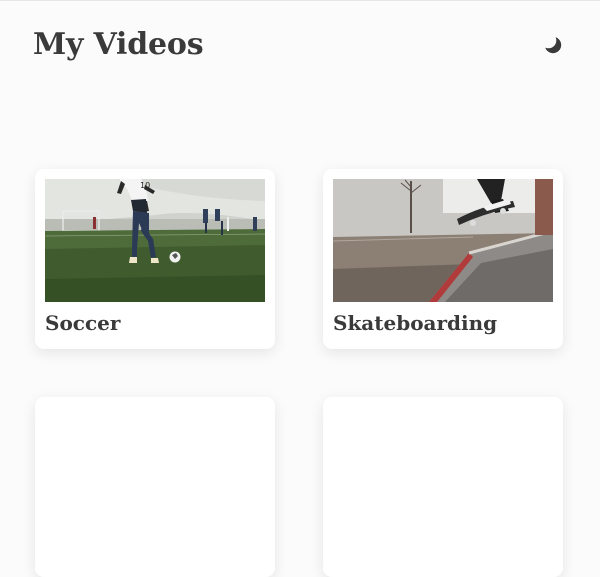 This screenshot has height=577, width=600. Describe the element at coordinates (83, 323) in the screenshot. I see `video-title: Soccer` at that location.